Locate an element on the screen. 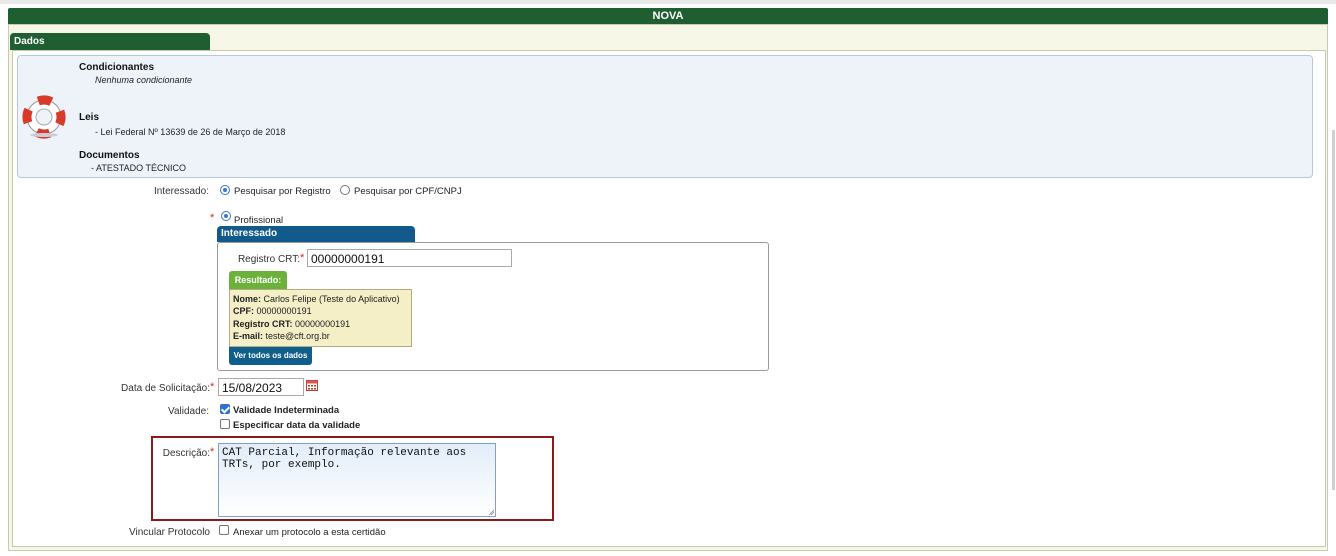 The width and height of the screenshot is (1336, 556). documentos-value: - ATESTADO TÉCNICO is located at coordinates (139, 168).